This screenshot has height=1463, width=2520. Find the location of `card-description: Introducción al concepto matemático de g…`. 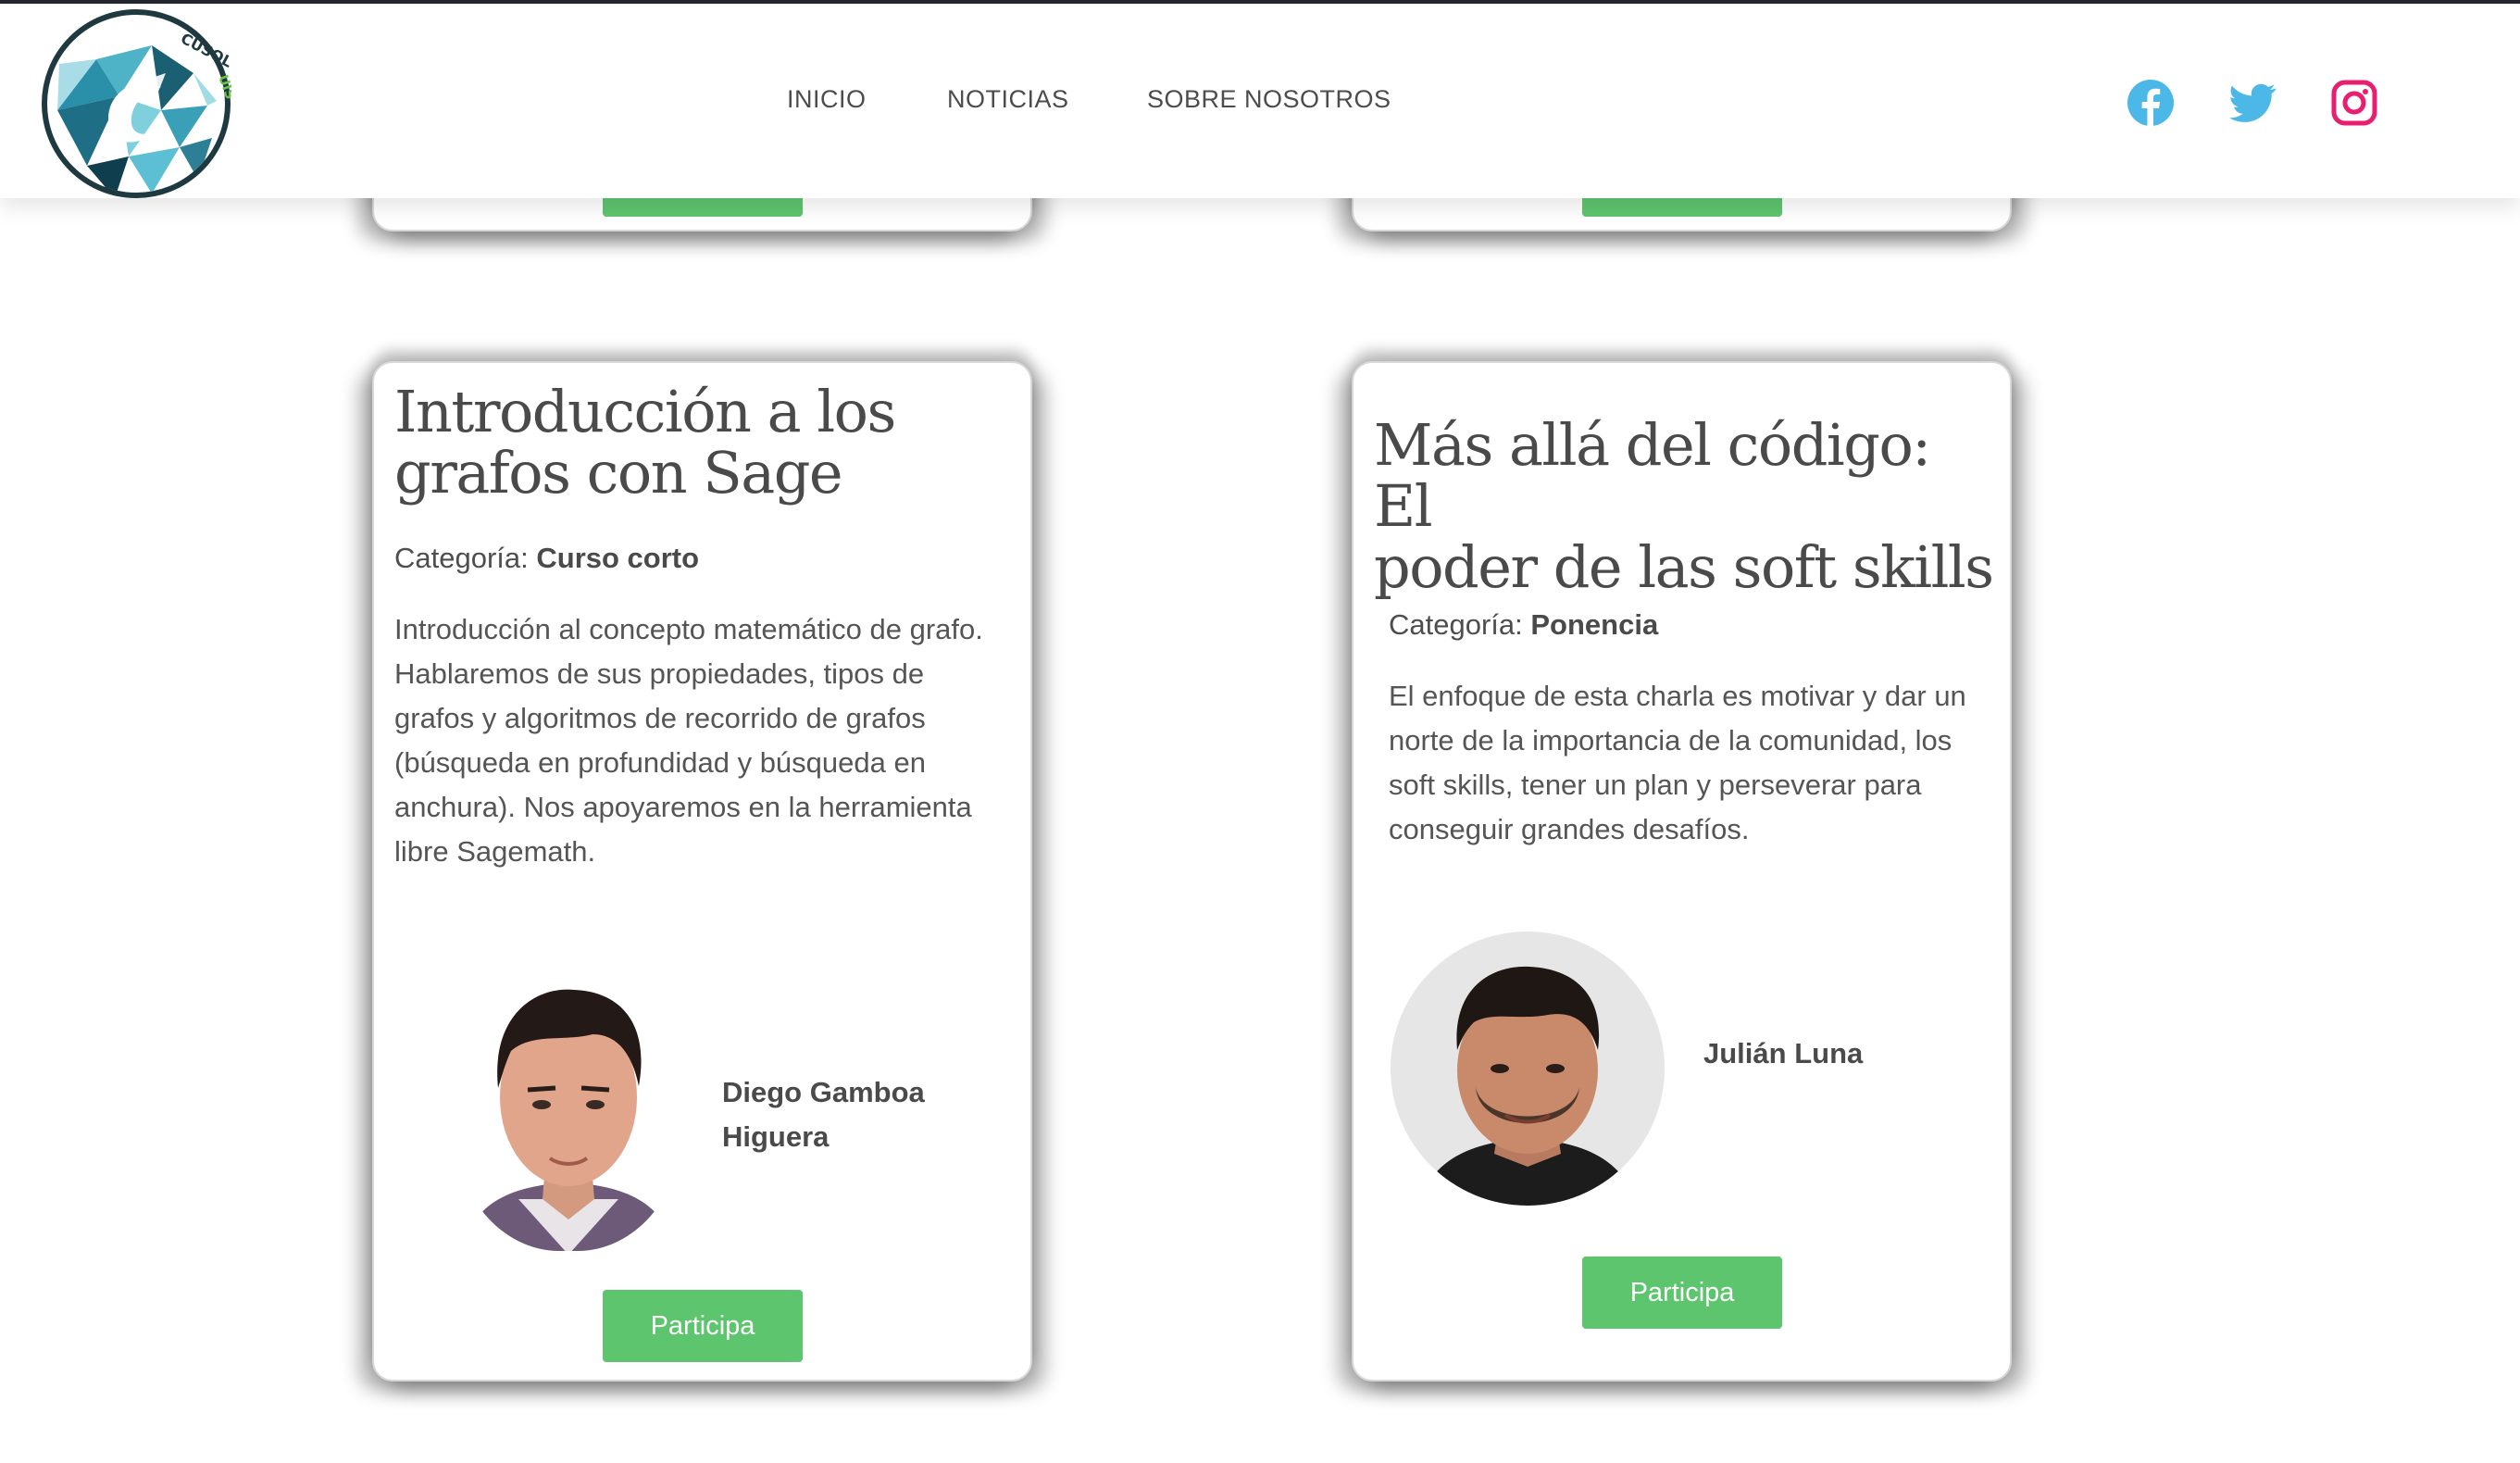

card-description: Introducción al concepto matemático de g… is located at coordinates (713, 740).